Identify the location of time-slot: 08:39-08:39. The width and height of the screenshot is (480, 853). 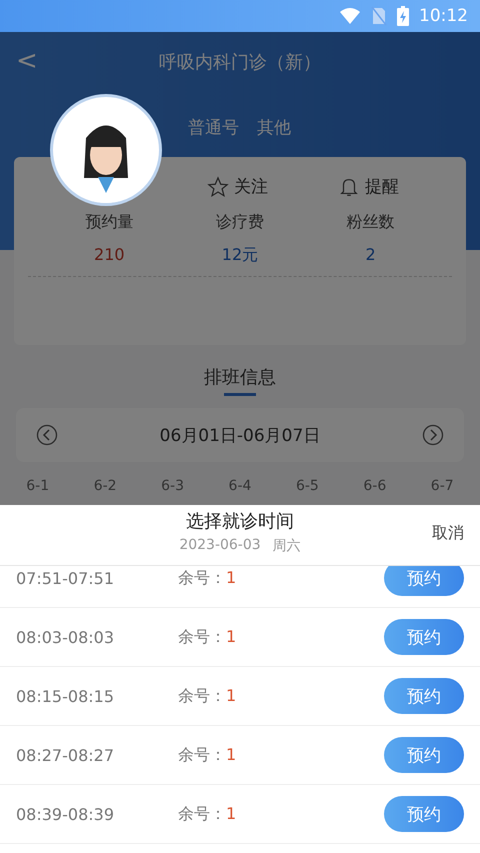
(97, 814).